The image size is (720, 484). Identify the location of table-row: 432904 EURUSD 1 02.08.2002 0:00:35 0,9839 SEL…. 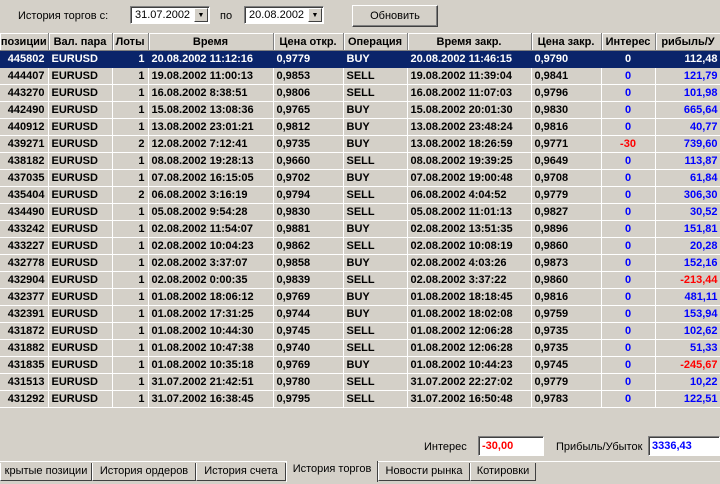
(360, 280).